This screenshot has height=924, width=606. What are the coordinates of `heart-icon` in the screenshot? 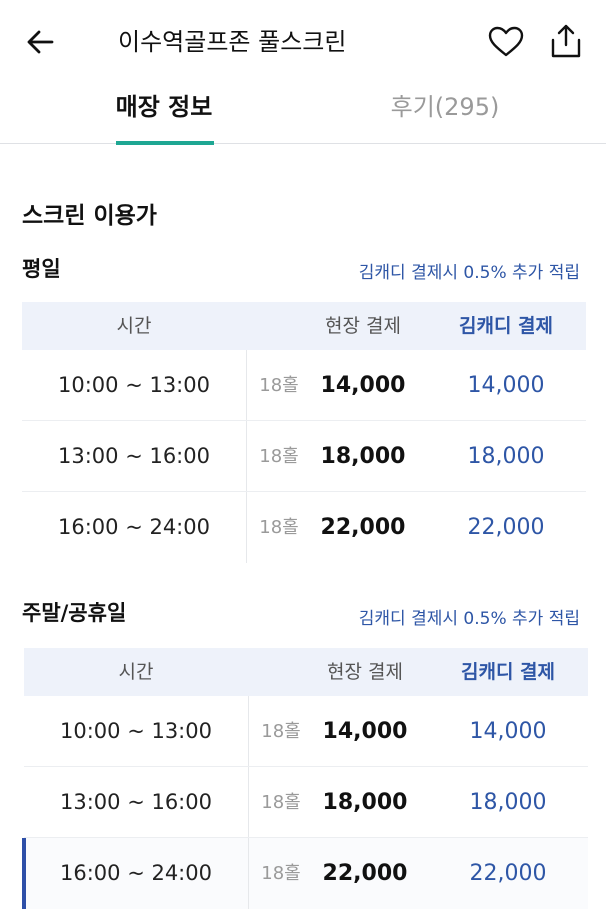 It's located at (506, 41).